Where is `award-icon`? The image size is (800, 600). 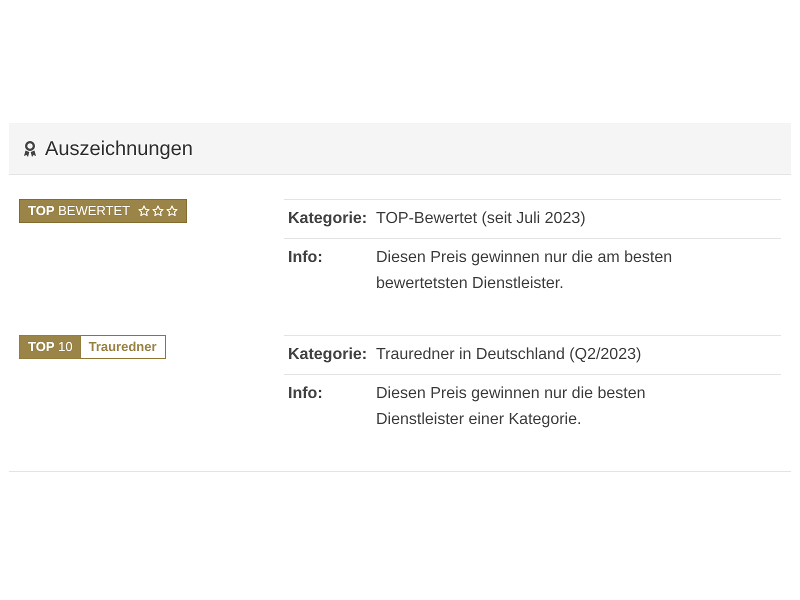
award-icon is located at coordinates (30, 149).